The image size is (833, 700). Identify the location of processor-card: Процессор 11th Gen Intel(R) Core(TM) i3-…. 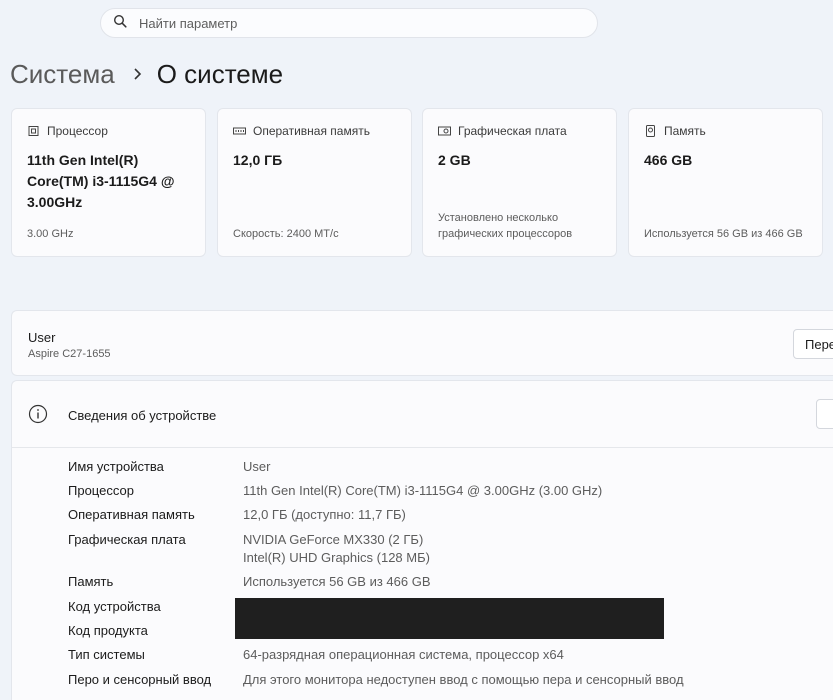
(108, 182).